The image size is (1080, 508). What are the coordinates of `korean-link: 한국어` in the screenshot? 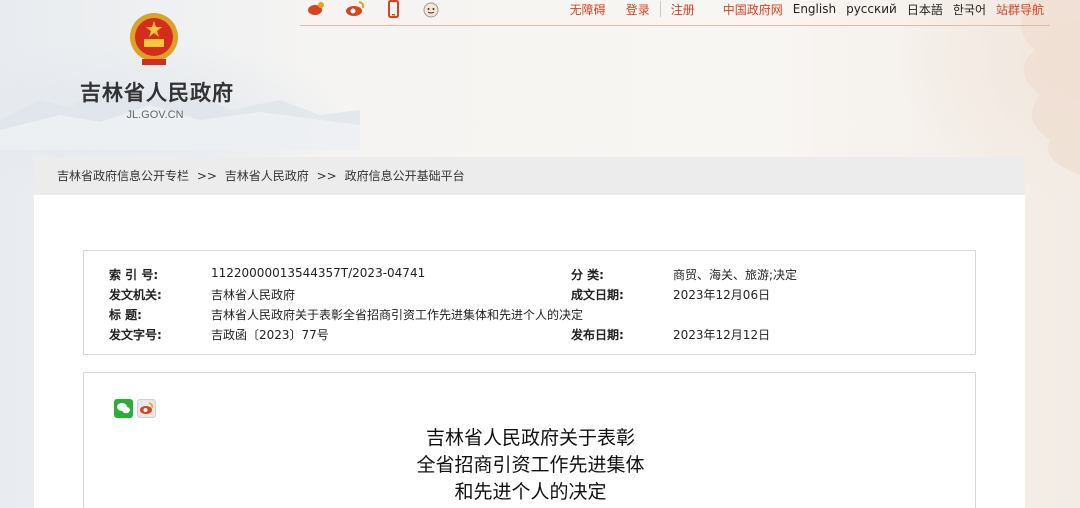 It's located at (969, 9).